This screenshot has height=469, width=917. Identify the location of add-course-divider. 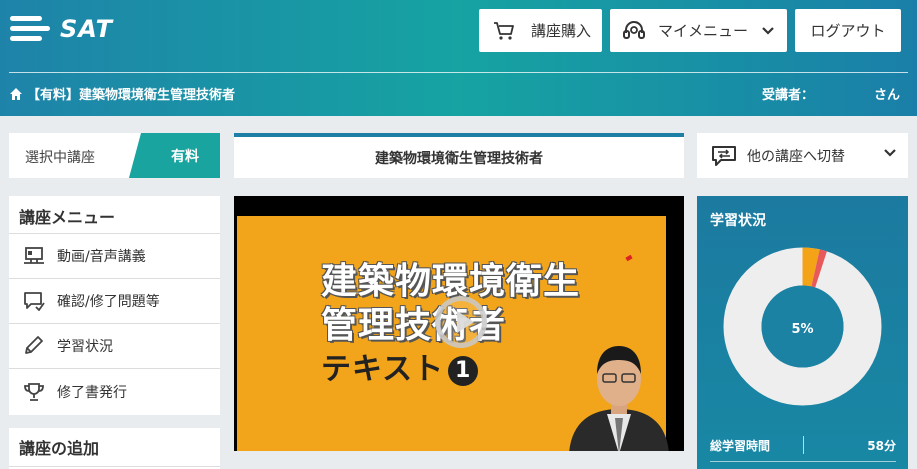
(114, 466).